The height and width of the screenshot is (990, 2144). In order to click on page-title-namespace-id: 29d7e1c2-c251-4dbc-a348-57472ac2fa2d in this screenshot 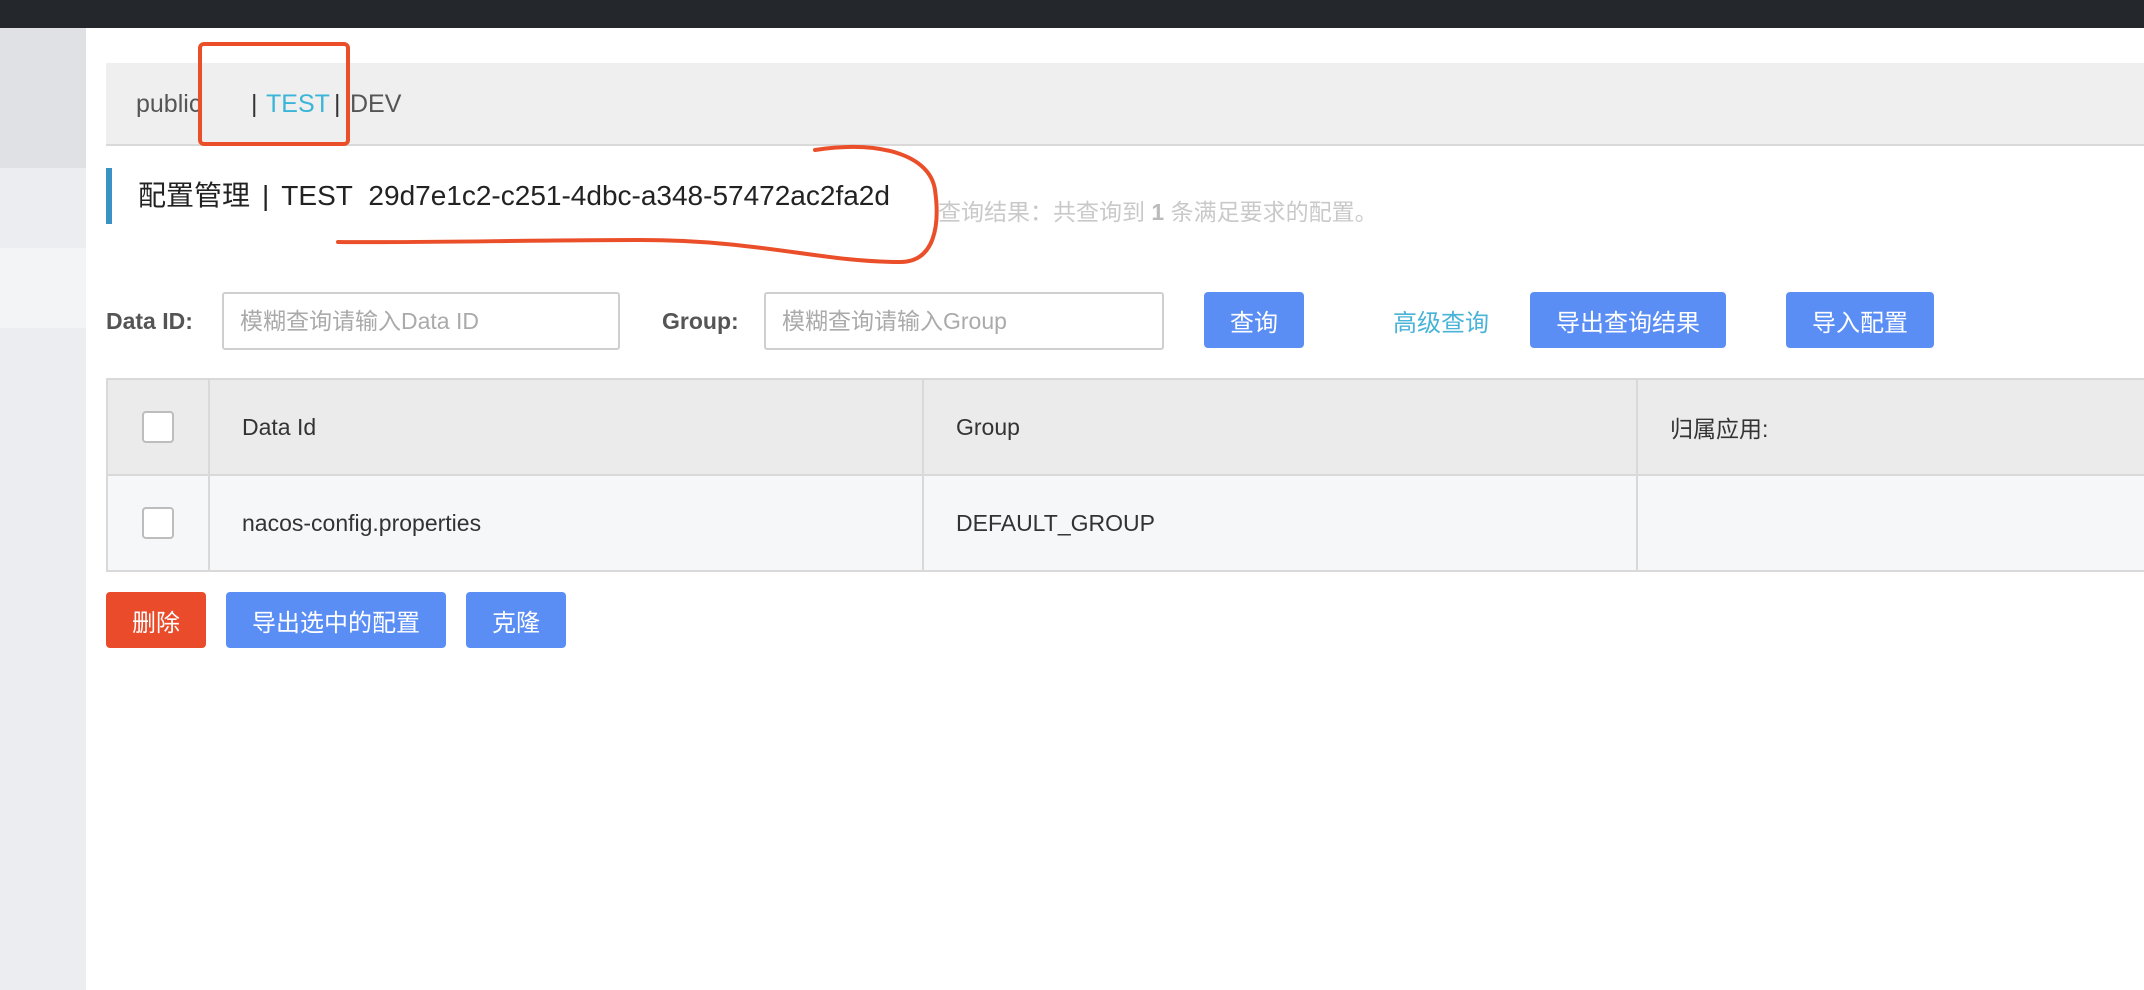, I will do `click(629, 195)`.